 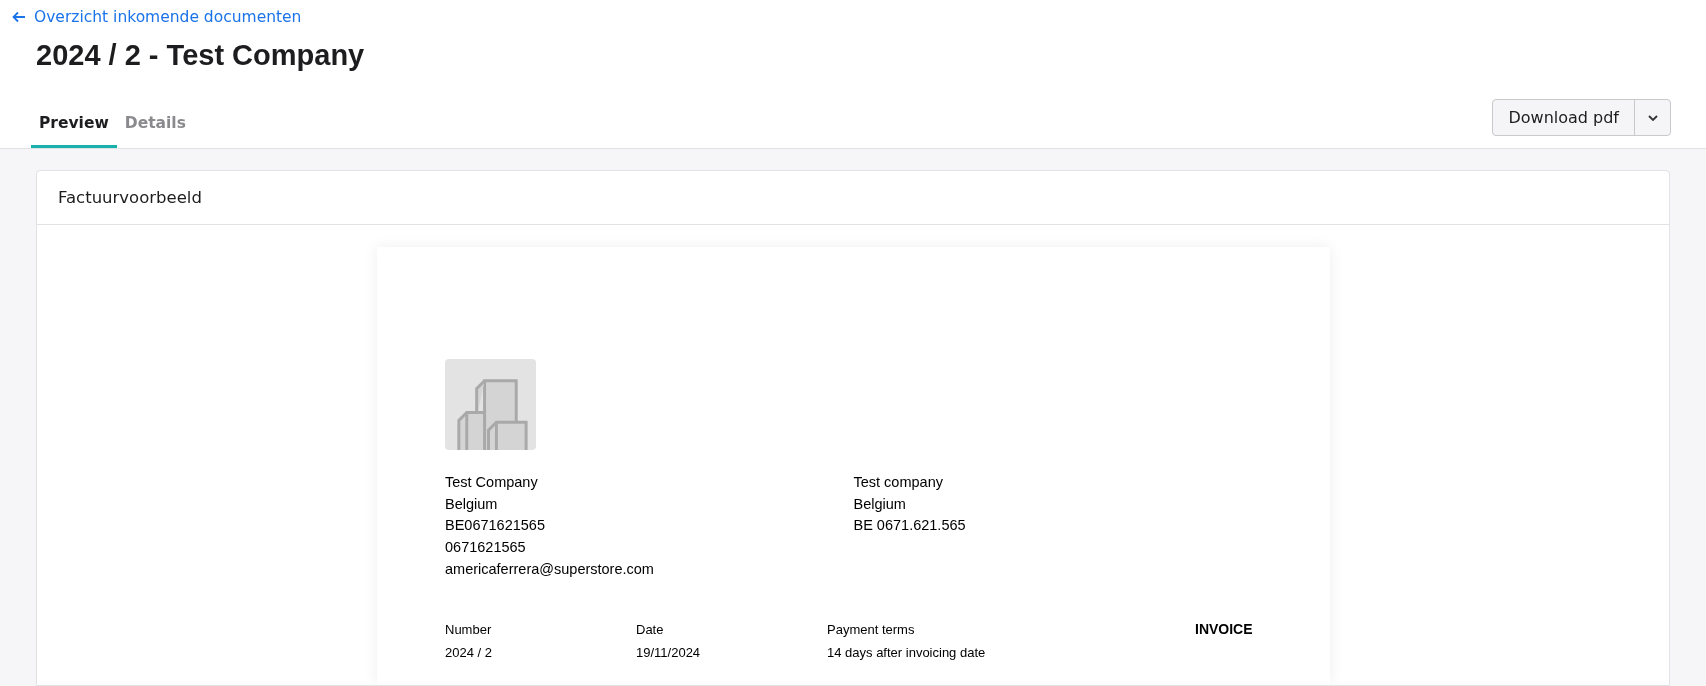 What do you see at coordinates (1652, 117) in the screenshot?
I see `chevron-down-icon` at bounding box center [1652, 117].